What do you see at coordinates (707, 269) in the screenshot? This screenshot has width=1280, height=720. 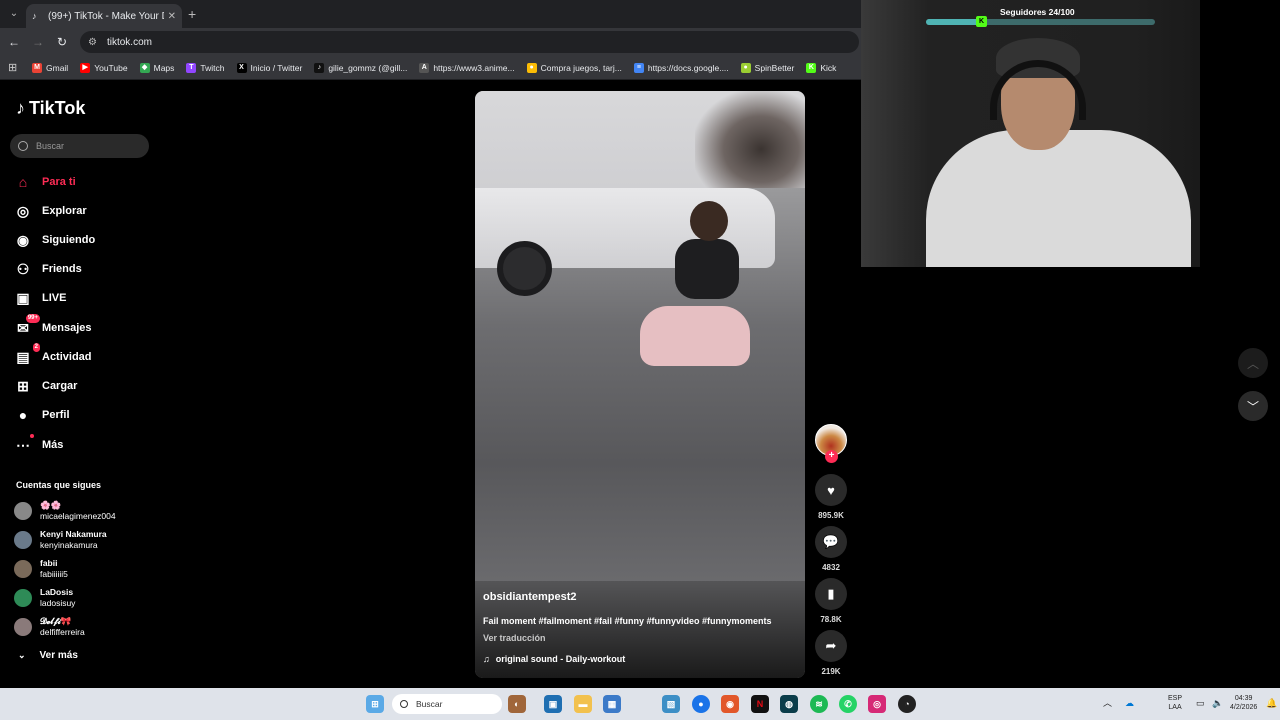 I see `video-child-body` at bounding box center [707, 269].